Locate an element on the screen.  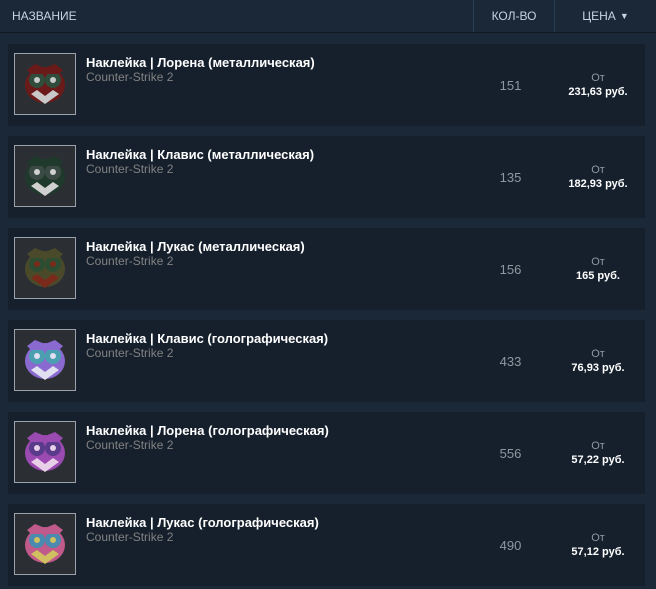
item-quantity: 156 is located at coordinates (510, 269).